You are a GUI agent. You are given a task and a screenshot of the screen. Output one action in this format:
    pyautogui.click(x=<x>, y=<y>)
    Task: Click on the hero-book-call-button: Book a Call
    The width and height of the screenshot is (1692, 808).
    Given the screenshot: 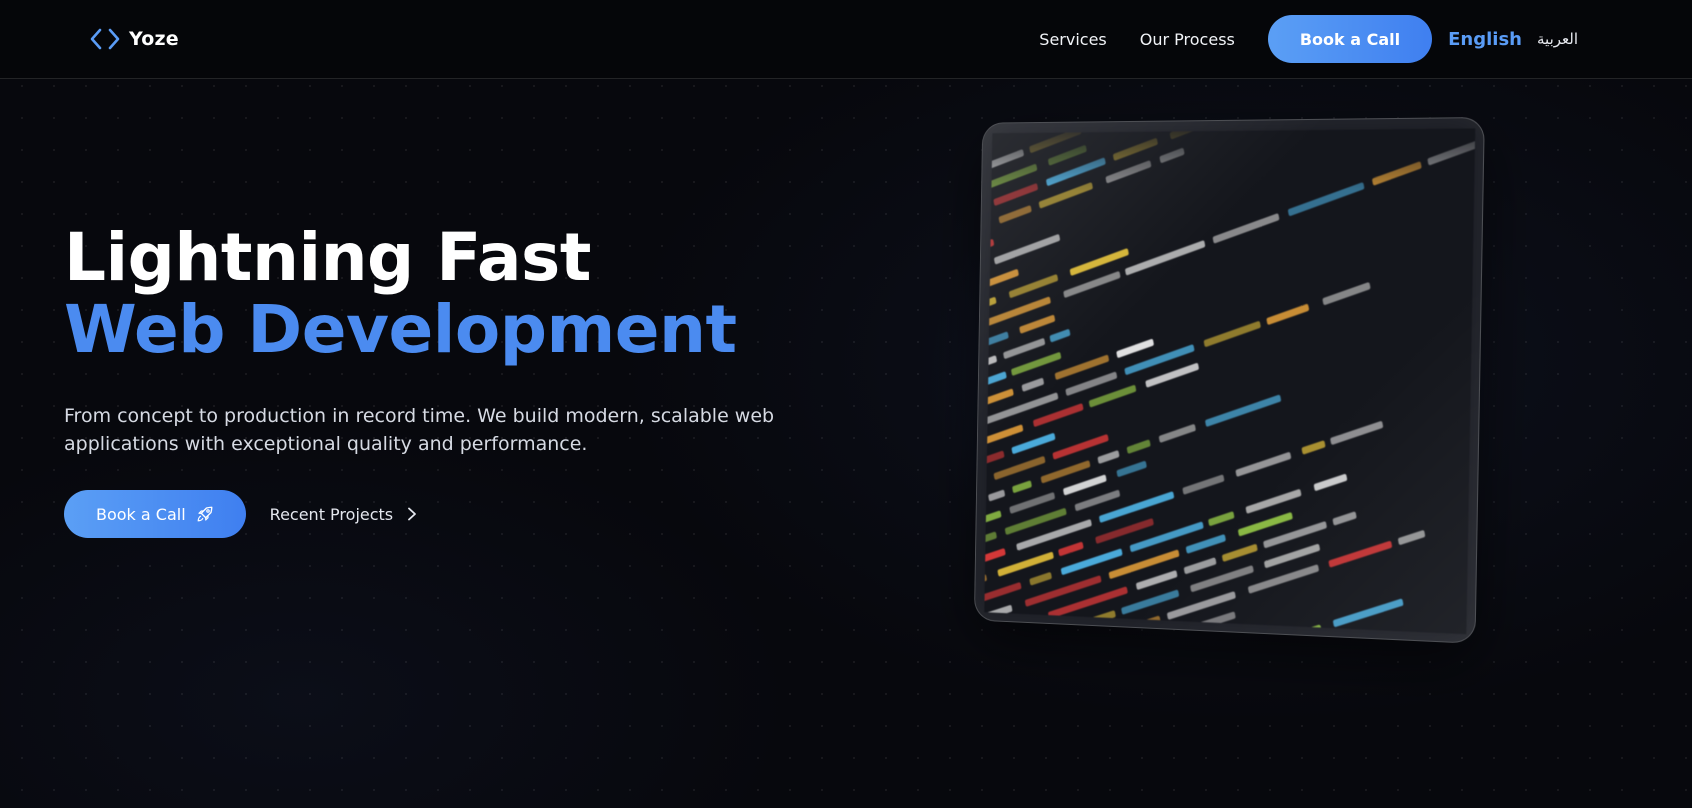 What is the action you would take?
    pyautogui.click(x=155, y=514)
    